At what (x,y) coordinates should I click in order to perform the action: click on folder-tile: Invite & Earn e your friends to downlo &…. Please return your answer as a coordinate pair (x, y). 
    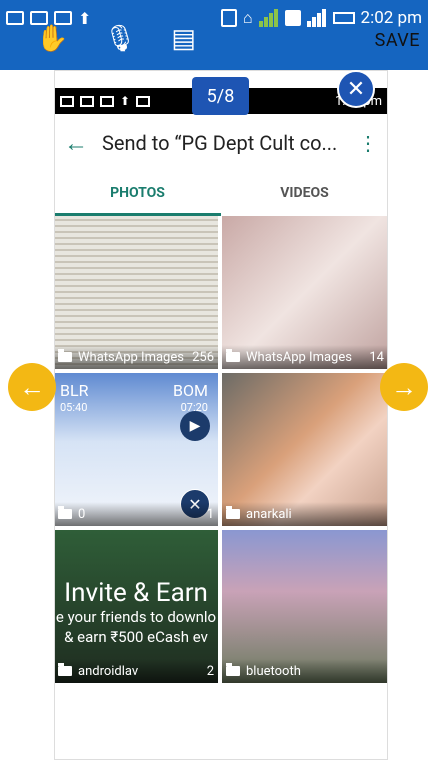
    Looking at the image, I should click on (136, 606).